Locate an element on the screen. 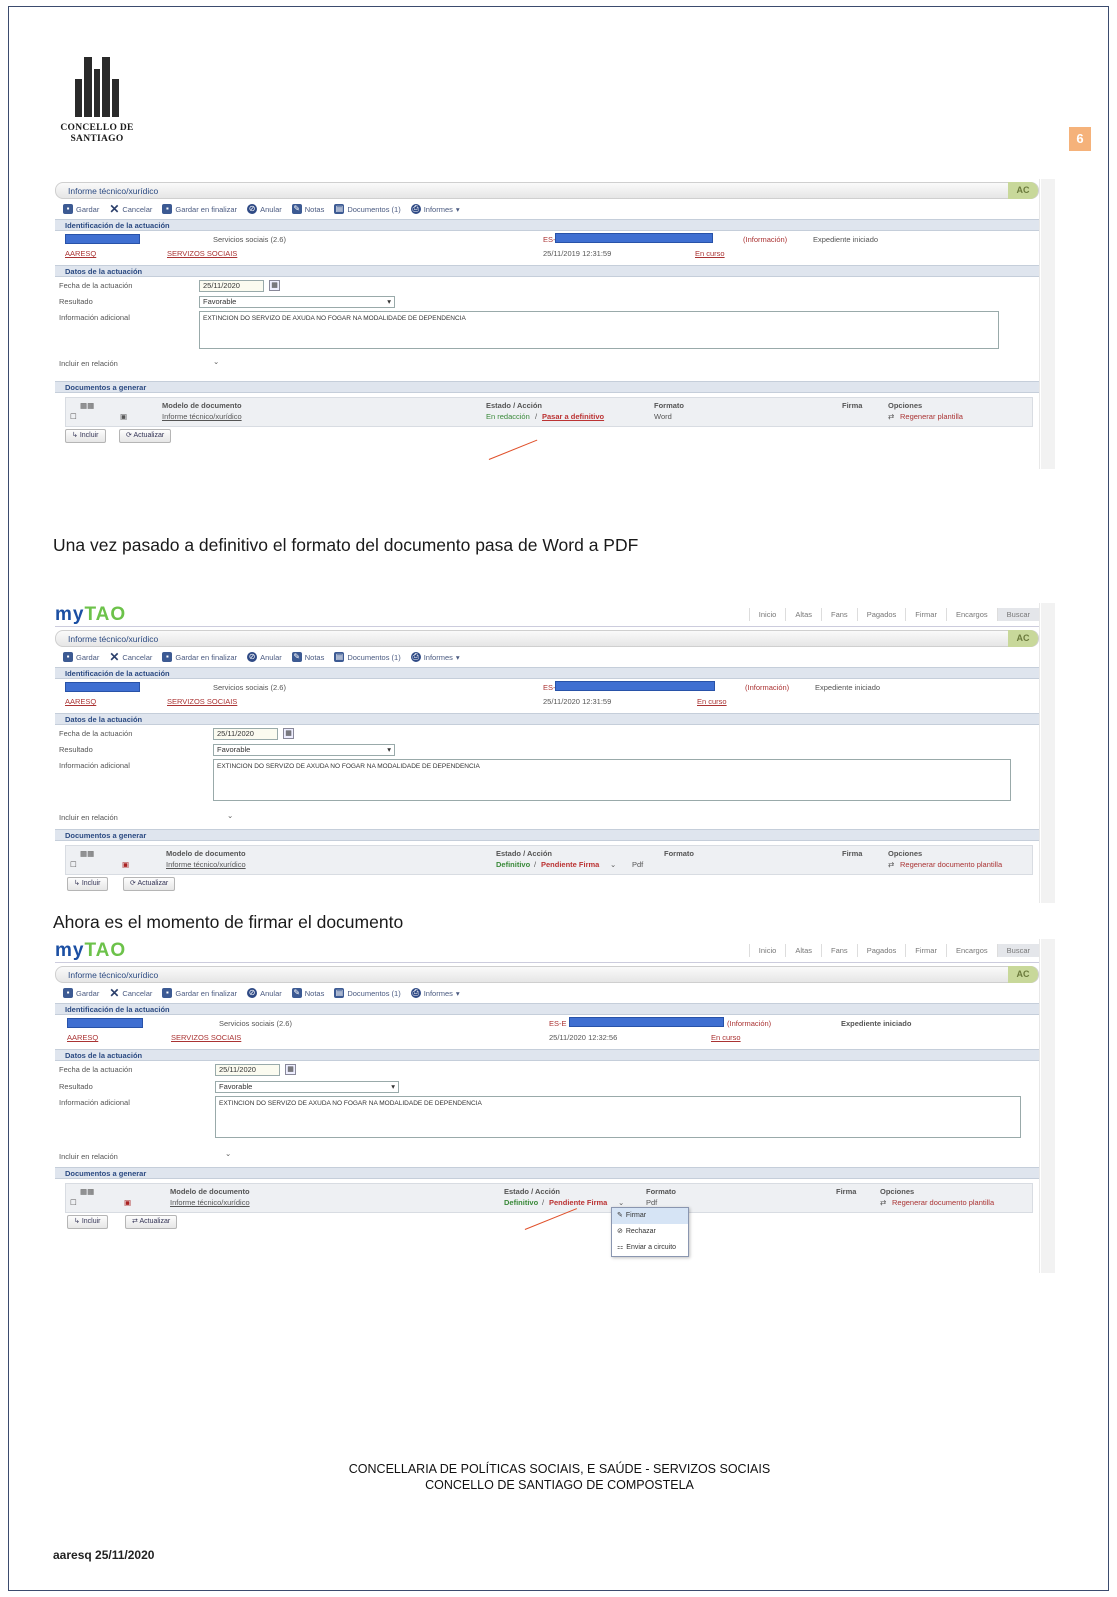 The width and height of the screenshot is (1117, 1597). pasar-definitivo-link: Pasar a definitivo is located at coordinates (573, 416).